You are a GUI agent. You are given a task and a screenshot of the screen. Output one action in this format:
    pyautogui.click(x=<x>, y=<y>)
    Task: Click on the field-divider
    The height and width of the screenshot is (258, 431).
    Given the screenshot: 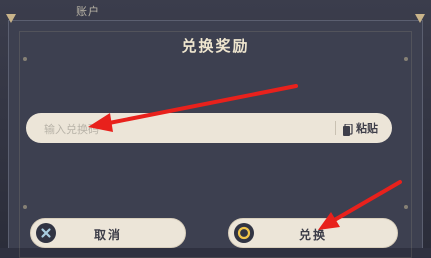 What is the action you would take?
    pyautogui.click(x=335, y=128)
    